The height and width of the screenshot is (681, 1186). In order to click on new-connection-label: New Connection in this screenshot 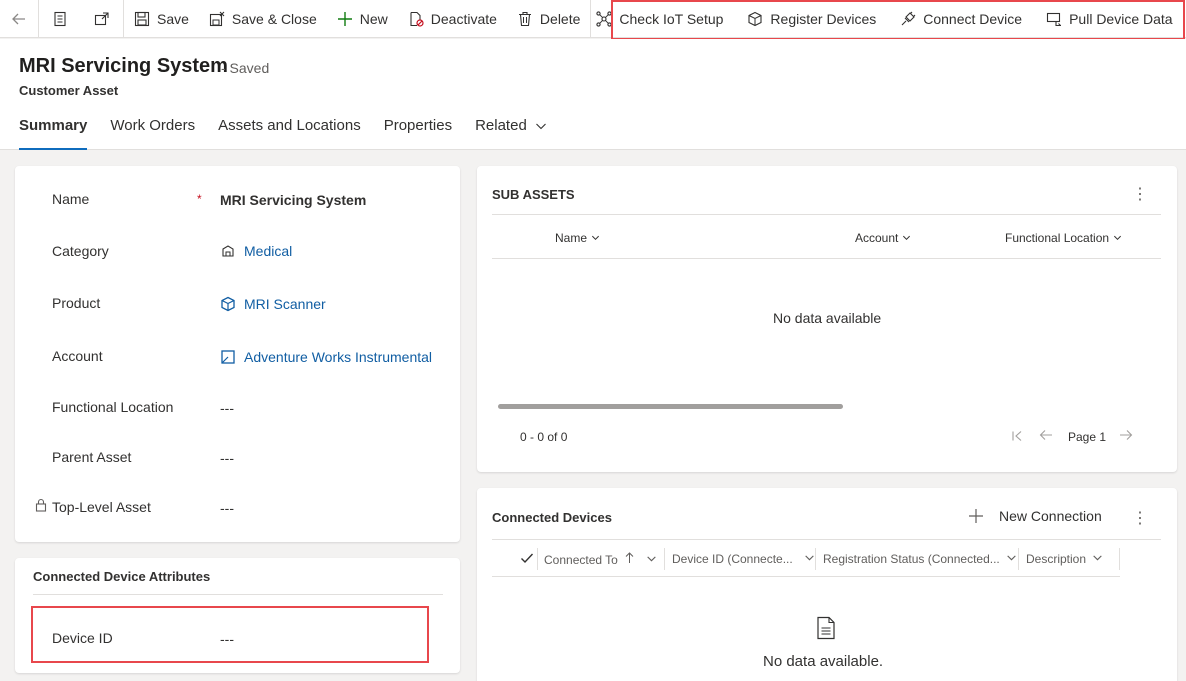, I will do `click(1050, 516)`.